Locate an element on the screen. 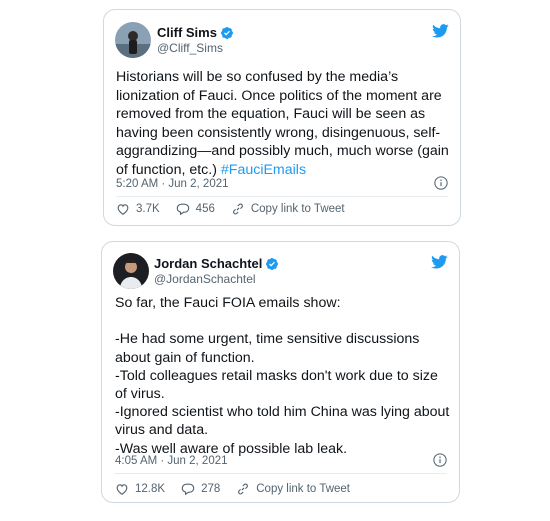 The width and height of the screenshot is (550, 521). author-name-text: Jordan Schachtel is located at coordinates (208, 263).